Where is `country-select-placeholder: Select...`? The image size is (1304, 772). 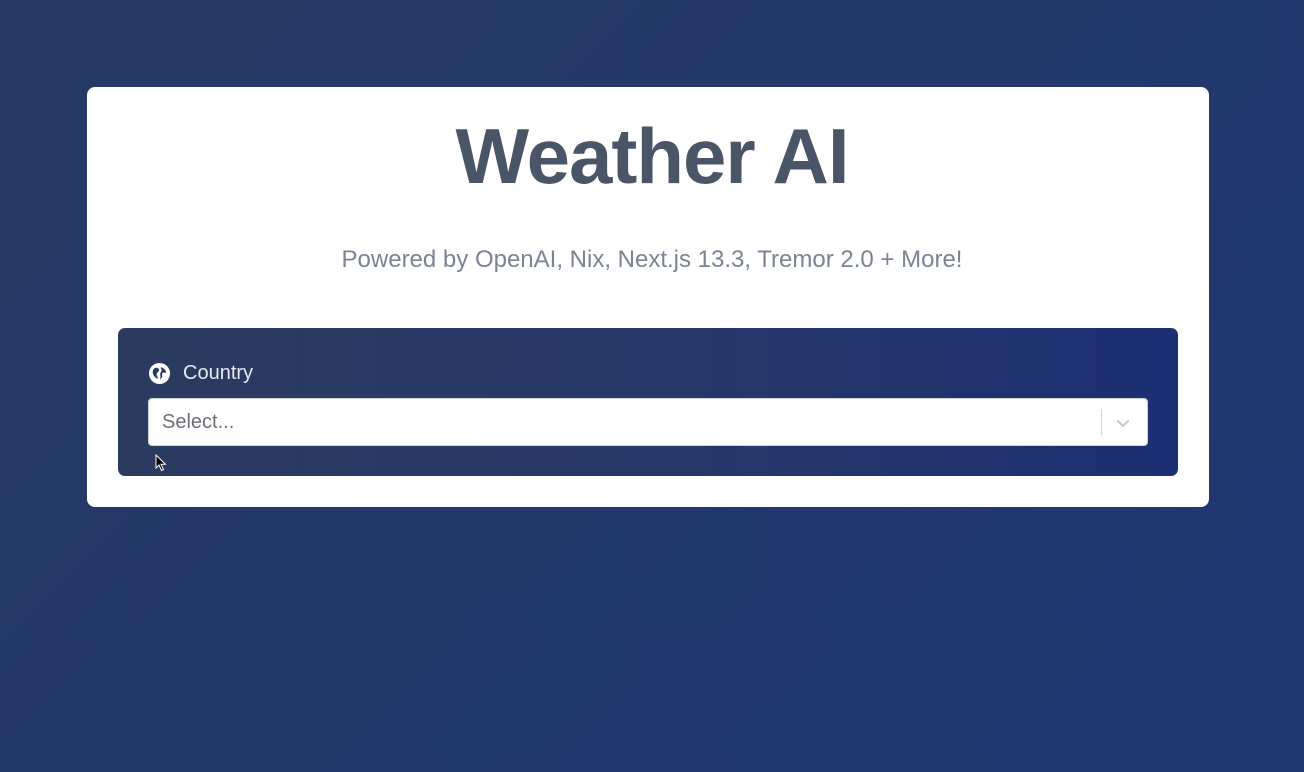 country-select-placeholder: Select... is located at coordinates (198, 422).